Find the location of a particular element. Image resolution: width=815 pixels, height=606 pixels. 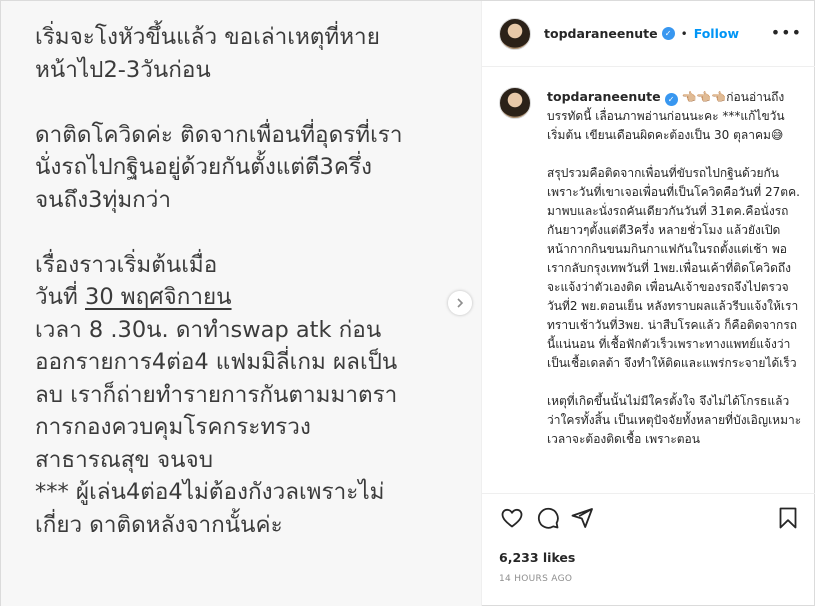

comment-icon is located at coordinates (548, 518).